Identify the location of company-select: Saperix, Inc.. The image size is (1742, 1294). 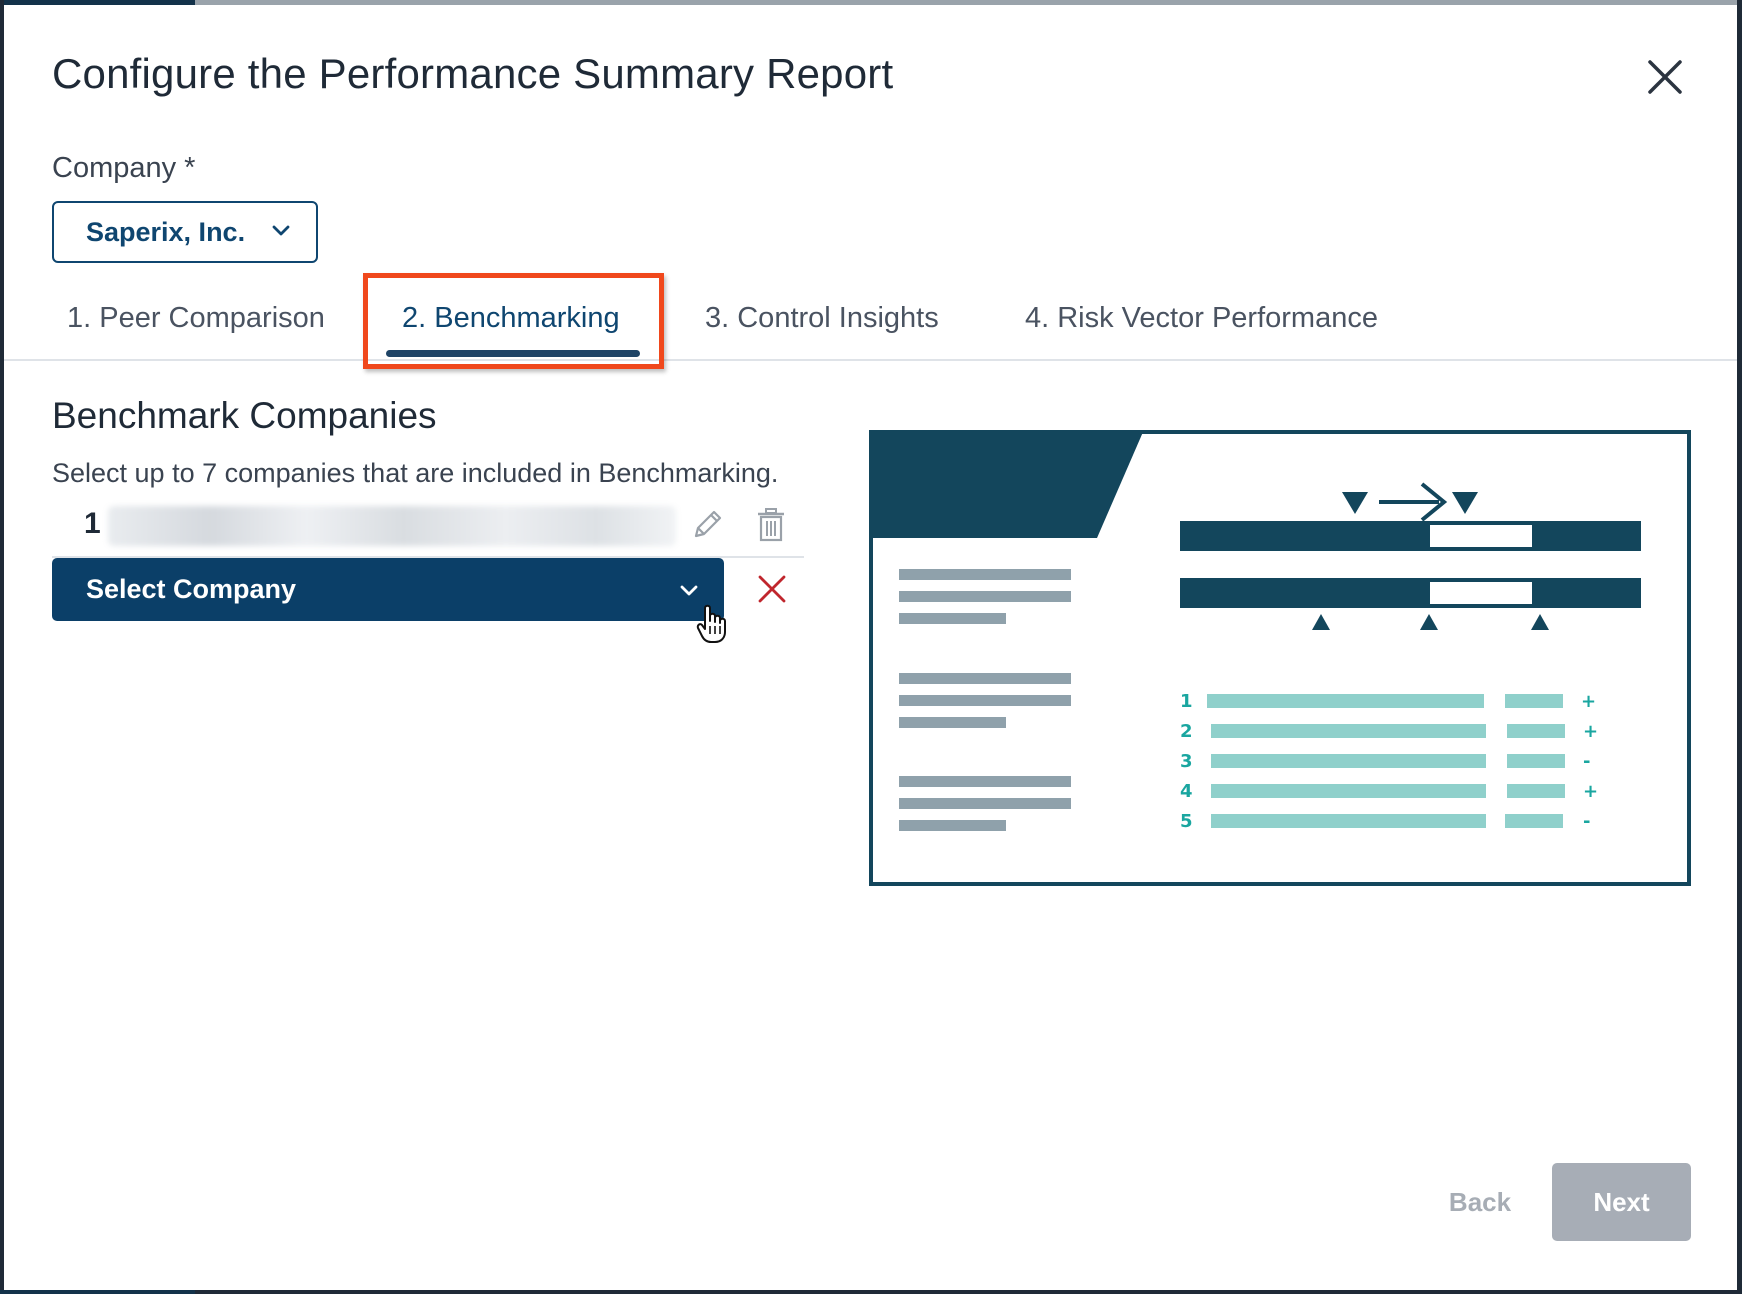
(185, 232).